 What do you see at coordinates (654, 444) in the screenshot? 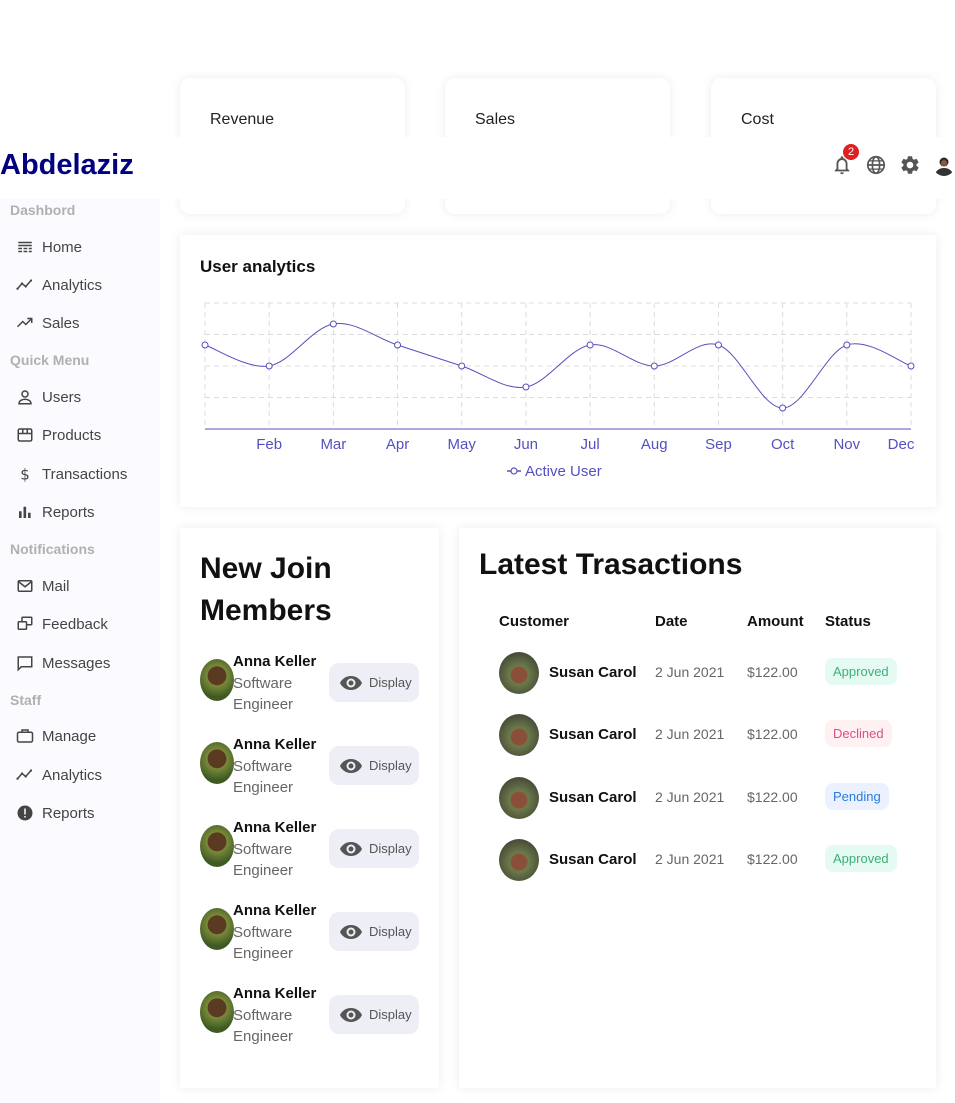
I see `x-tick-label: Aug` at bounding box center [654, 444].